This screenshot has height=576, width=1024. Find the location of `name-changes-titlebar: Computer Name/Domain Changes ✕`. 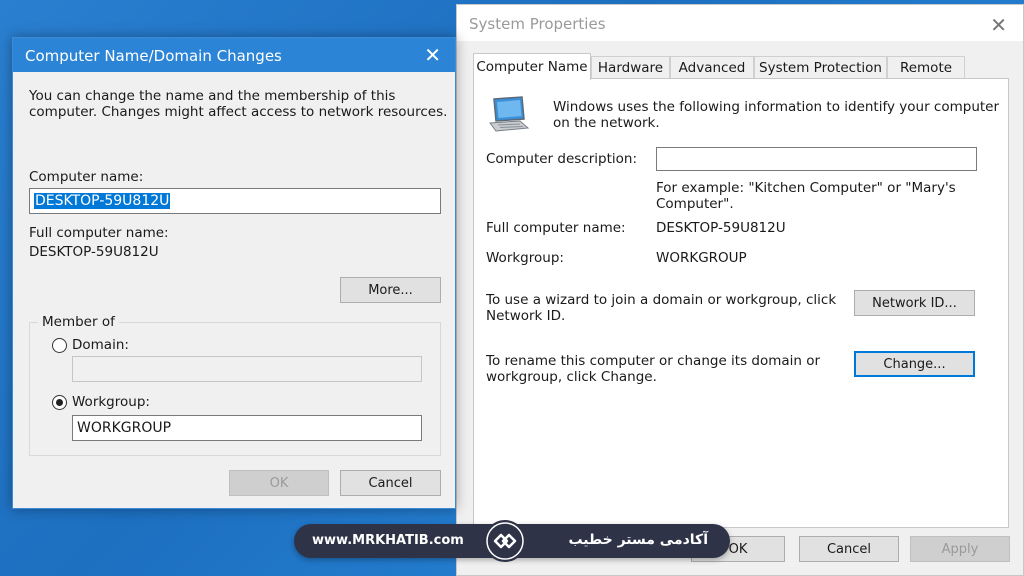

name-changes-titlebar: Computer Name/Domain Changes ✕ is located at coordinates (234, 55).